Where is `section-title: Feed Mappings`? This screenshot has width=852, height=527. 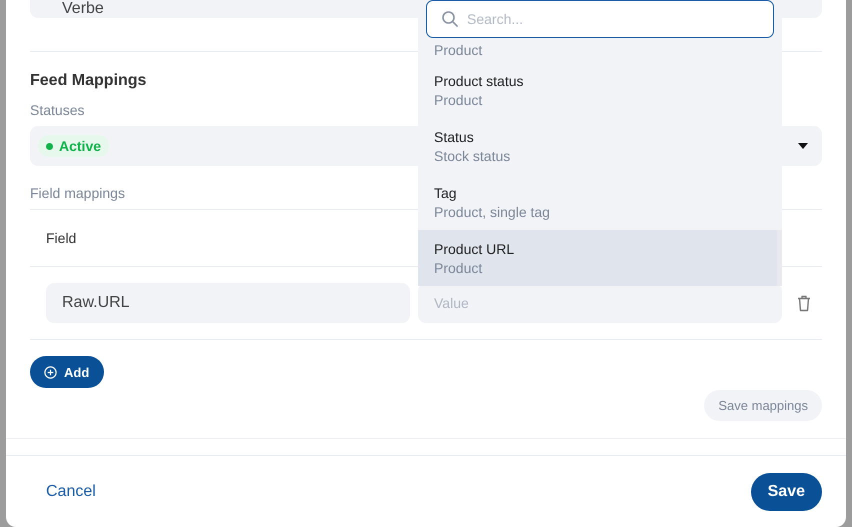
section-title: Feed Mappings is located at coordinates (88, 81).